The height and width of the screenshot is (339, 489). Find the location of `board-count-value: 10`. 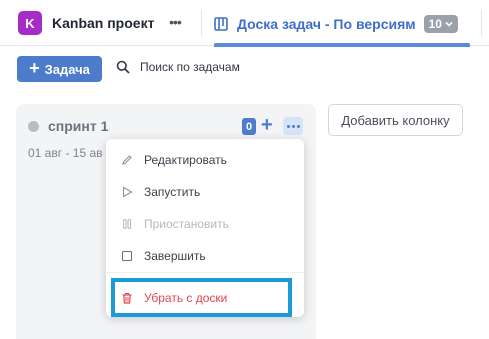

board-count-value: 10 is located at coordinates (435, 24).